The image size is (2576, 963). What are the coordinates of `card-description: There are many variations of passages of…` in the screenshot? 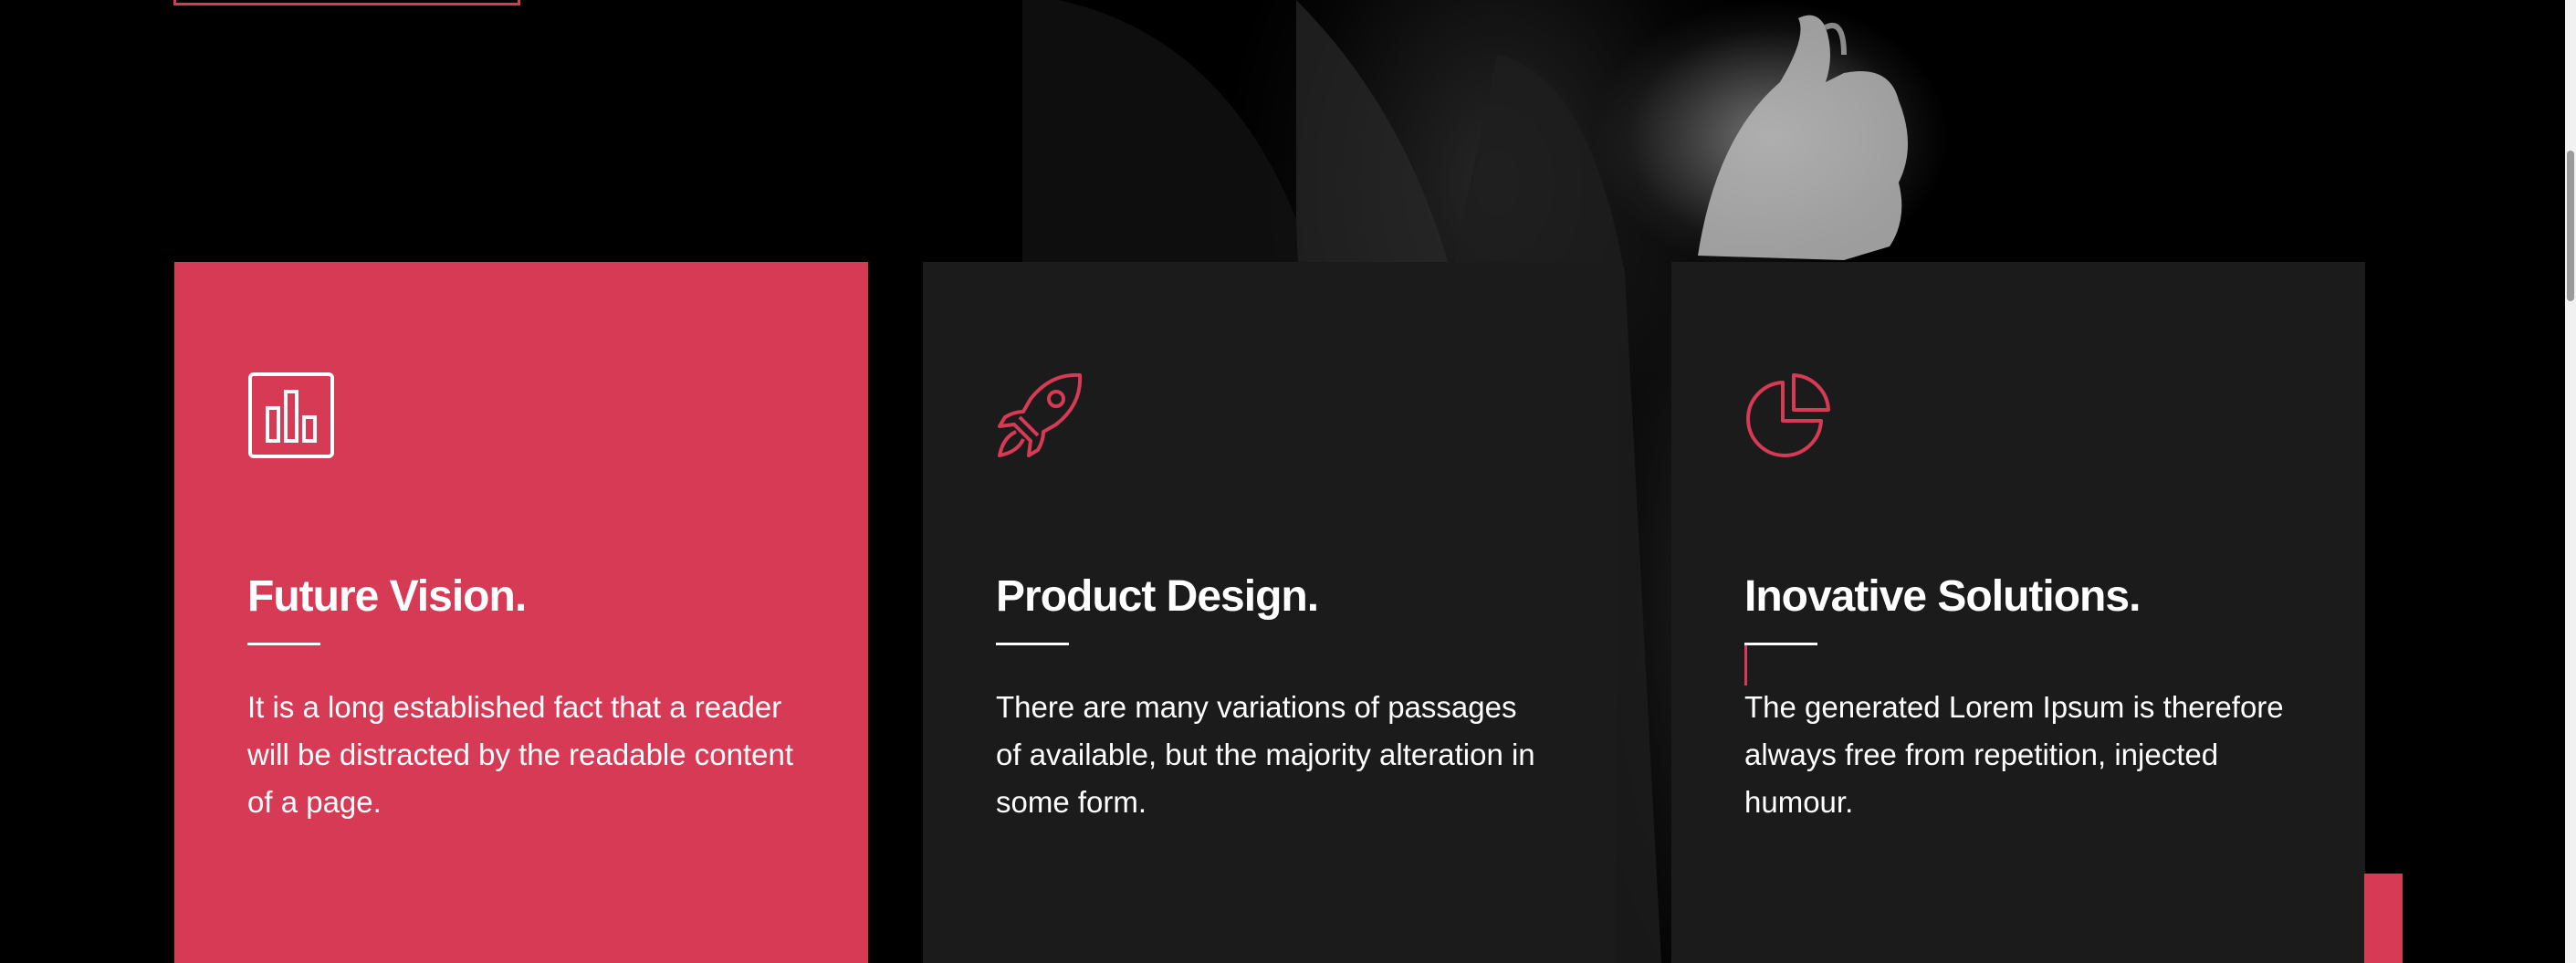 It's located at (1265, 754).